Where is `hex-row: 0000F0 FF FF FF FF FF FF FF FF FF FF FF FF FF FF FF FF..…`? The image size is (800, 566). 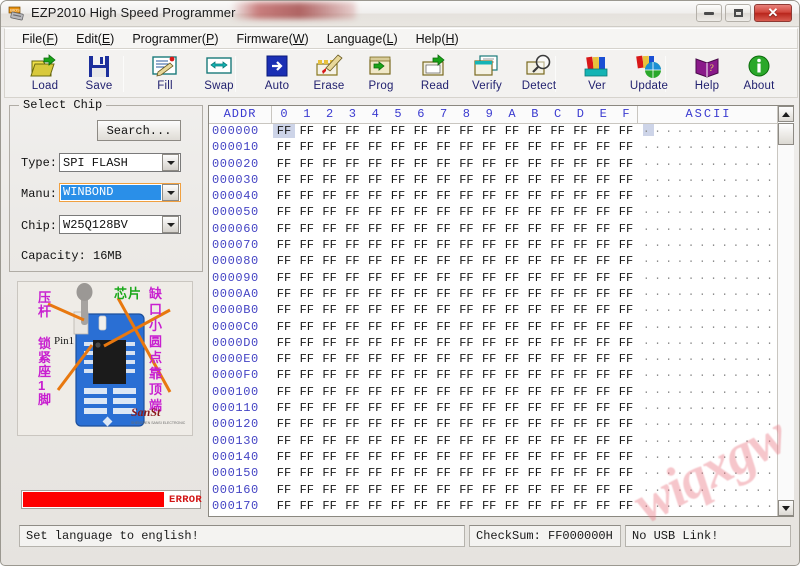 hex-row: 0000F0 FF FF FF FF FF FF FF FF FF FF FF FF FF FF FF FF..… is located at coordinates (493, 376).